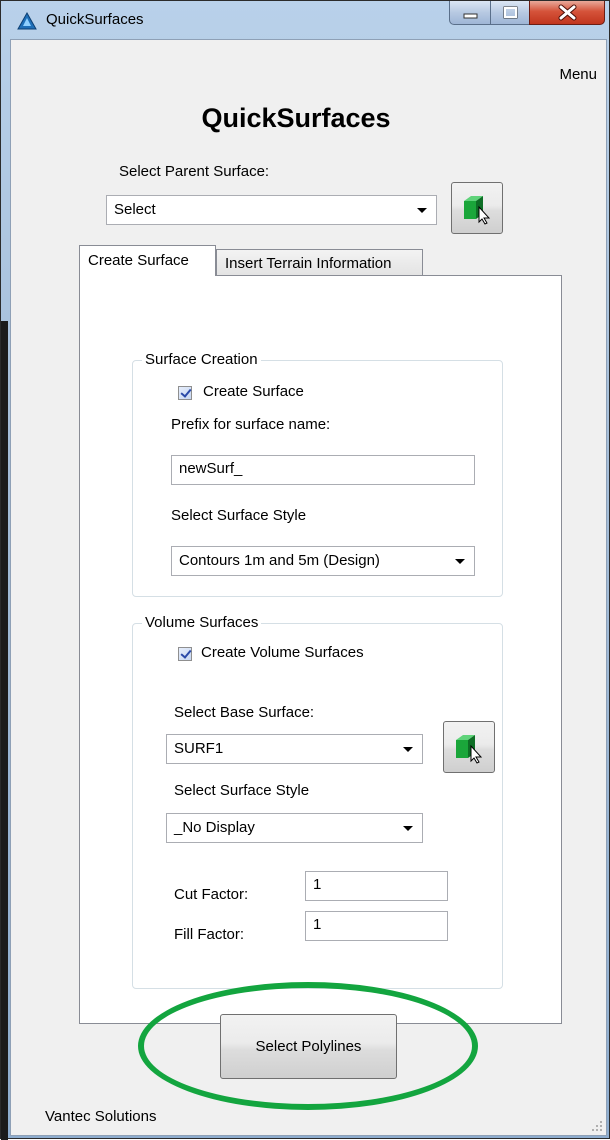  I want to click on menu-button: Menu, so click(578, 74).